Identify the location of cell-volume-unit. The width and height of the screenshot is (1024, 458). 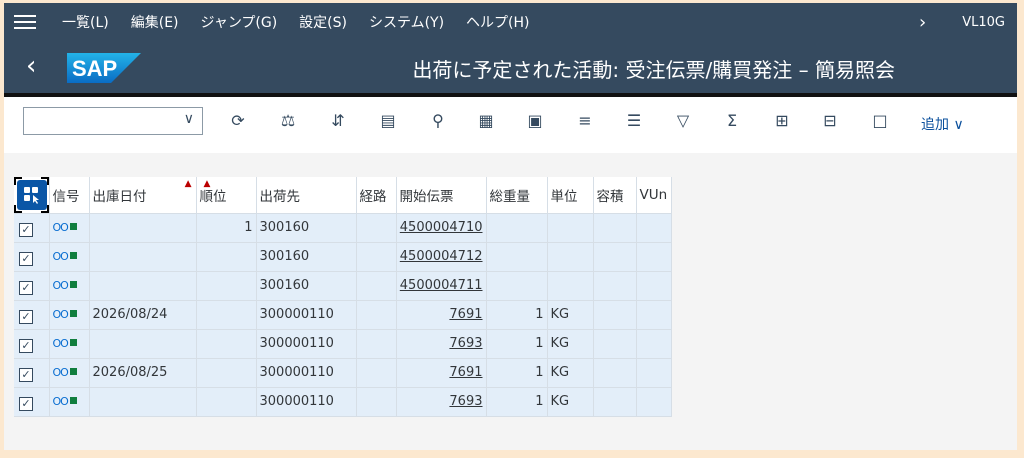
(654, 402).